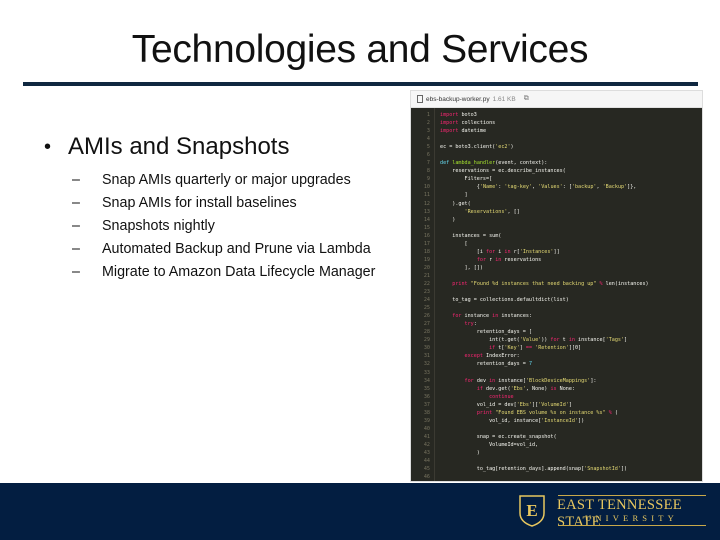 Image resolution: width=720 pixels, height=540 pixels. I want to click on sub-bullet-text: Migrate to Amazon Data Lifecycle Manager, so click(239, 271).